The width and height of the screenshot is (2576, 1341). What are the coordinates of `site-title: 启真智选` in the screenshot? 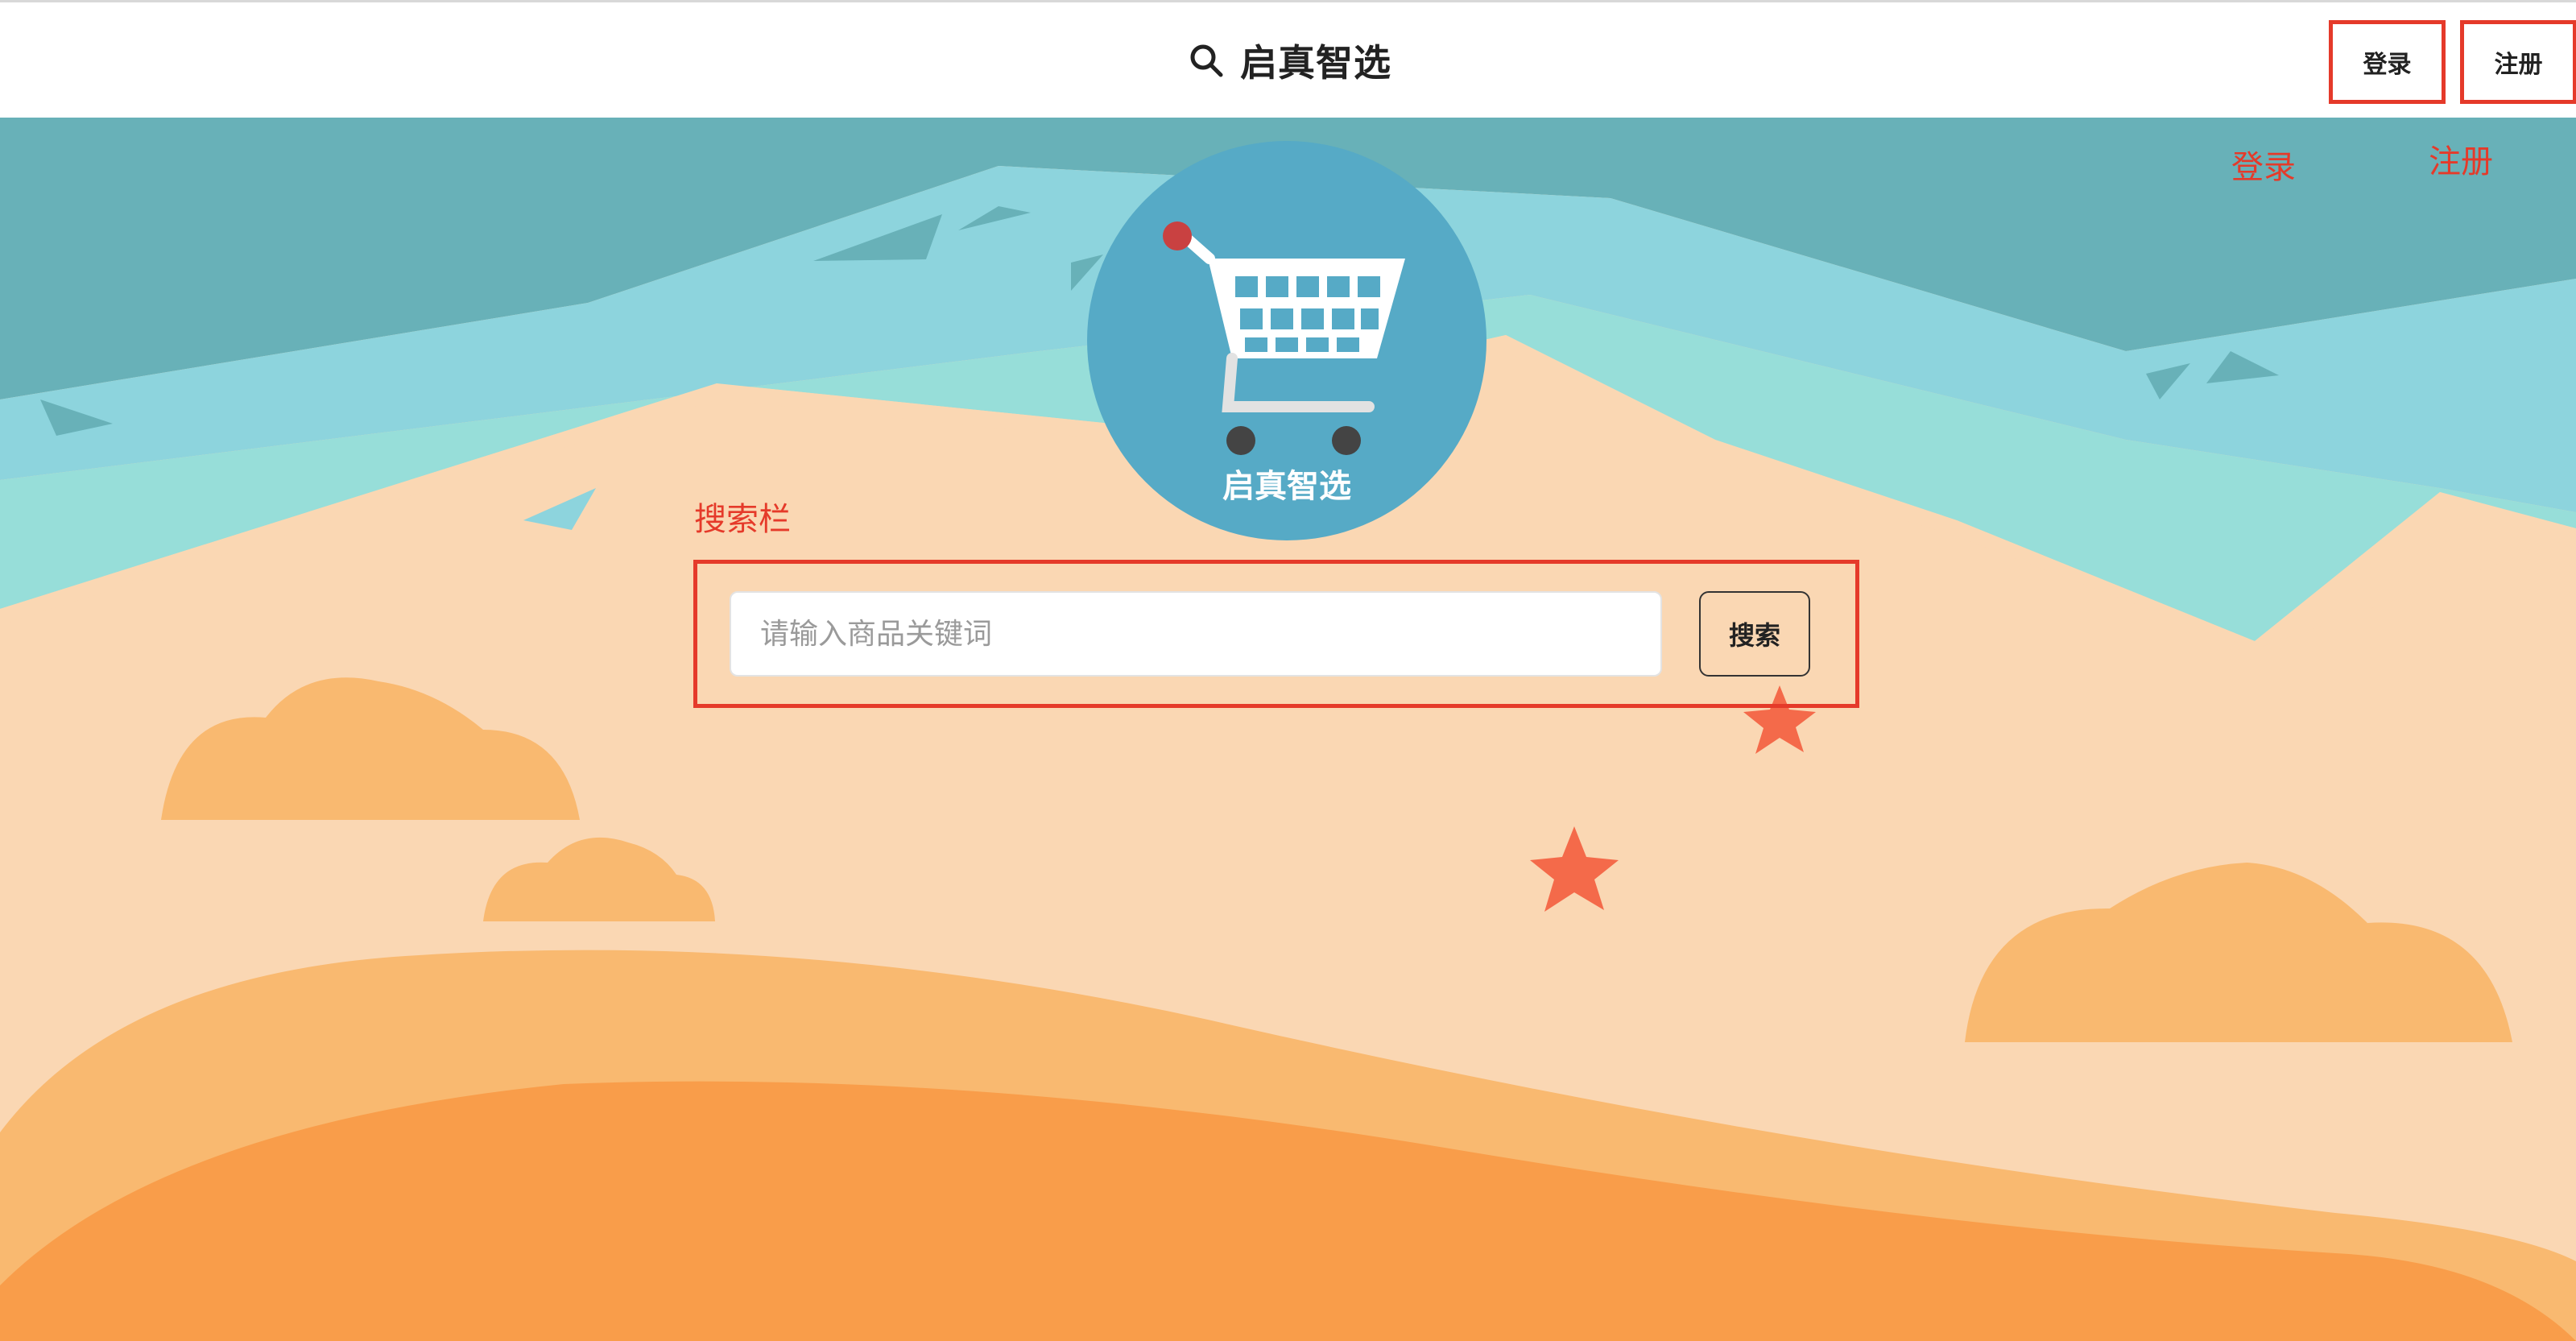 It's located at (1315, 63).